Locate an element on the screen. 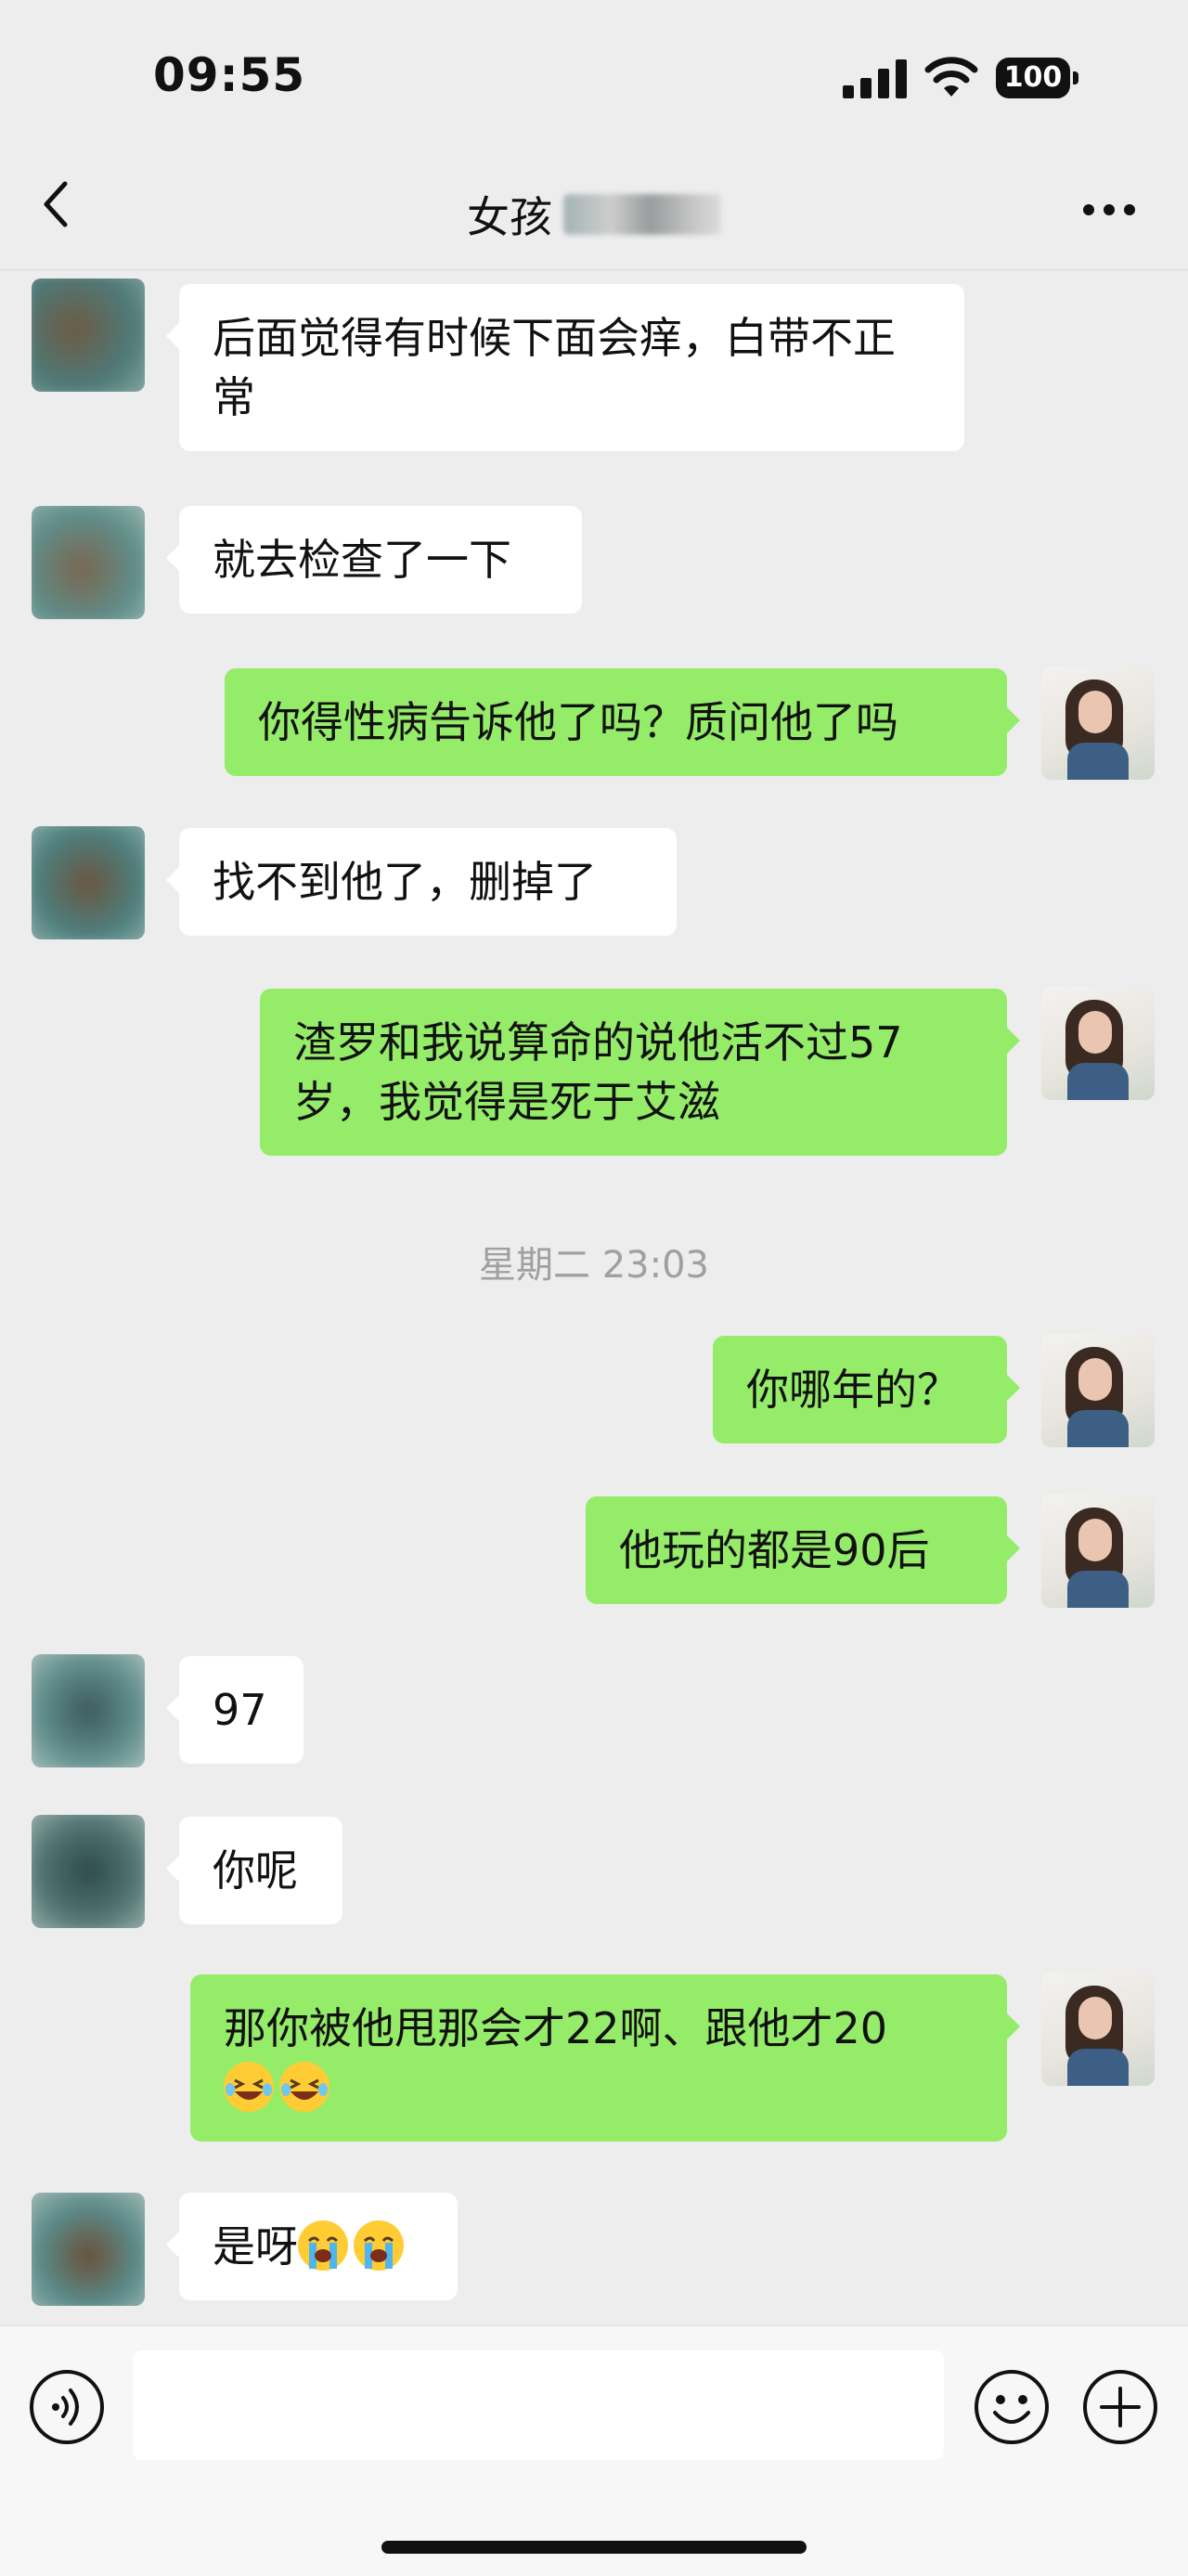 This screenshot has height=2576, width=1188. incoming-message-bubble: 是呀 is located at coordinates (312, 2246).